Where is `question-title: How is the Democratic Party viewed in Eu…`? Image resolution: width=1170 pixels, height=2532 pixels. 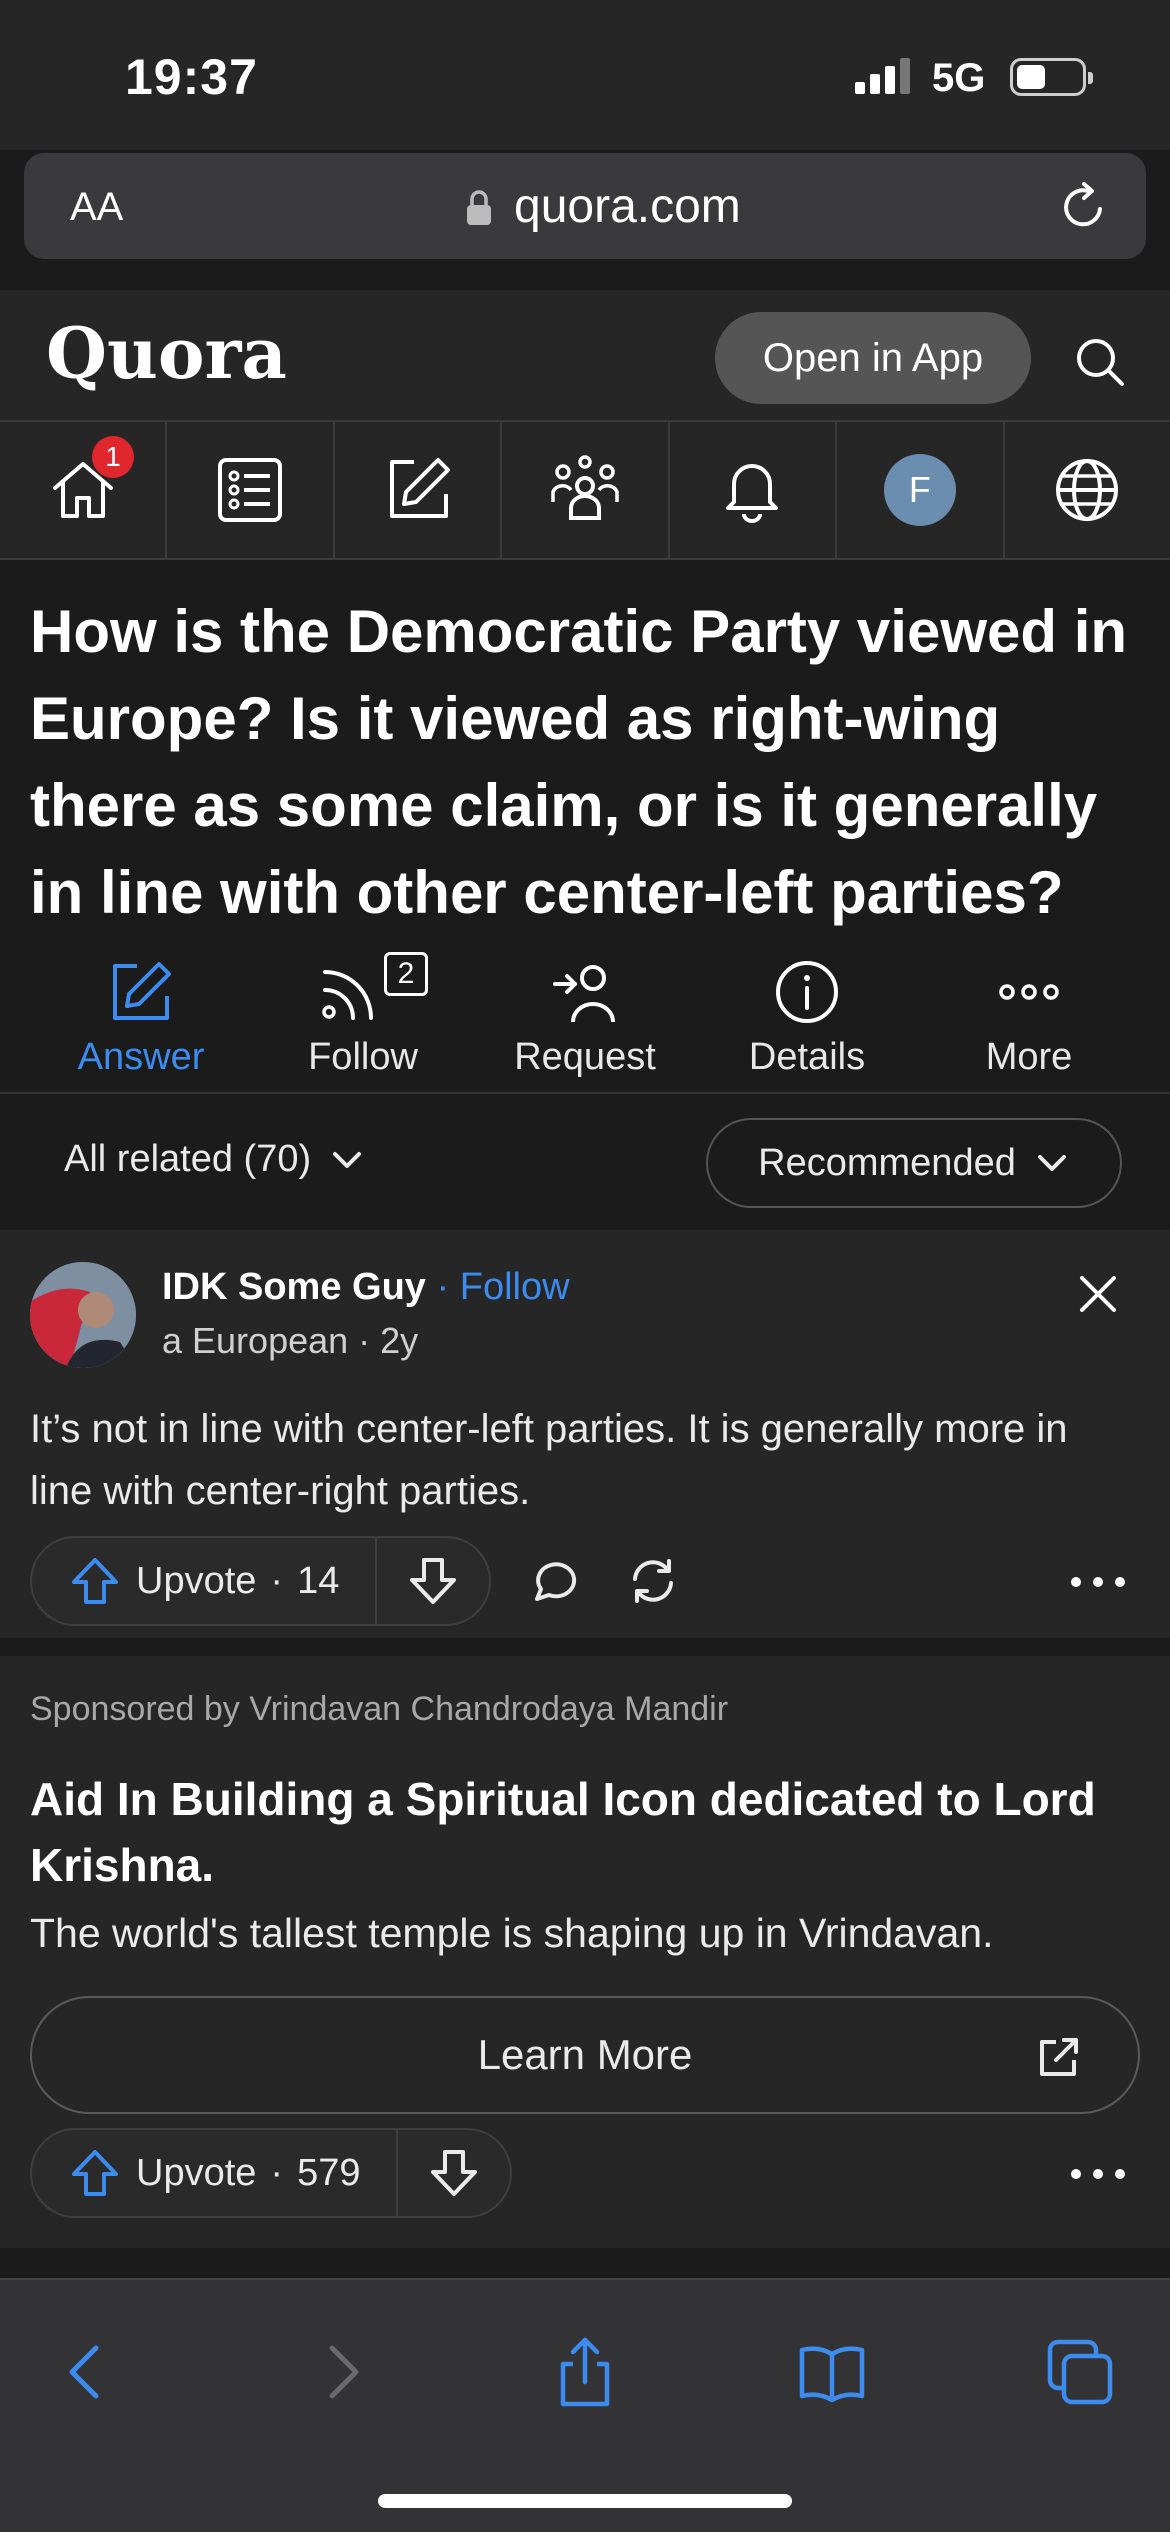 question-title: How is the Democratic Party viewed in Eu… is located at coordinates (579, 762).